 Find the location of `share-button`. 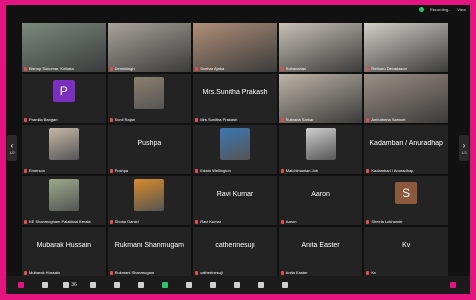

share-button is located at coordinates (166, 285).